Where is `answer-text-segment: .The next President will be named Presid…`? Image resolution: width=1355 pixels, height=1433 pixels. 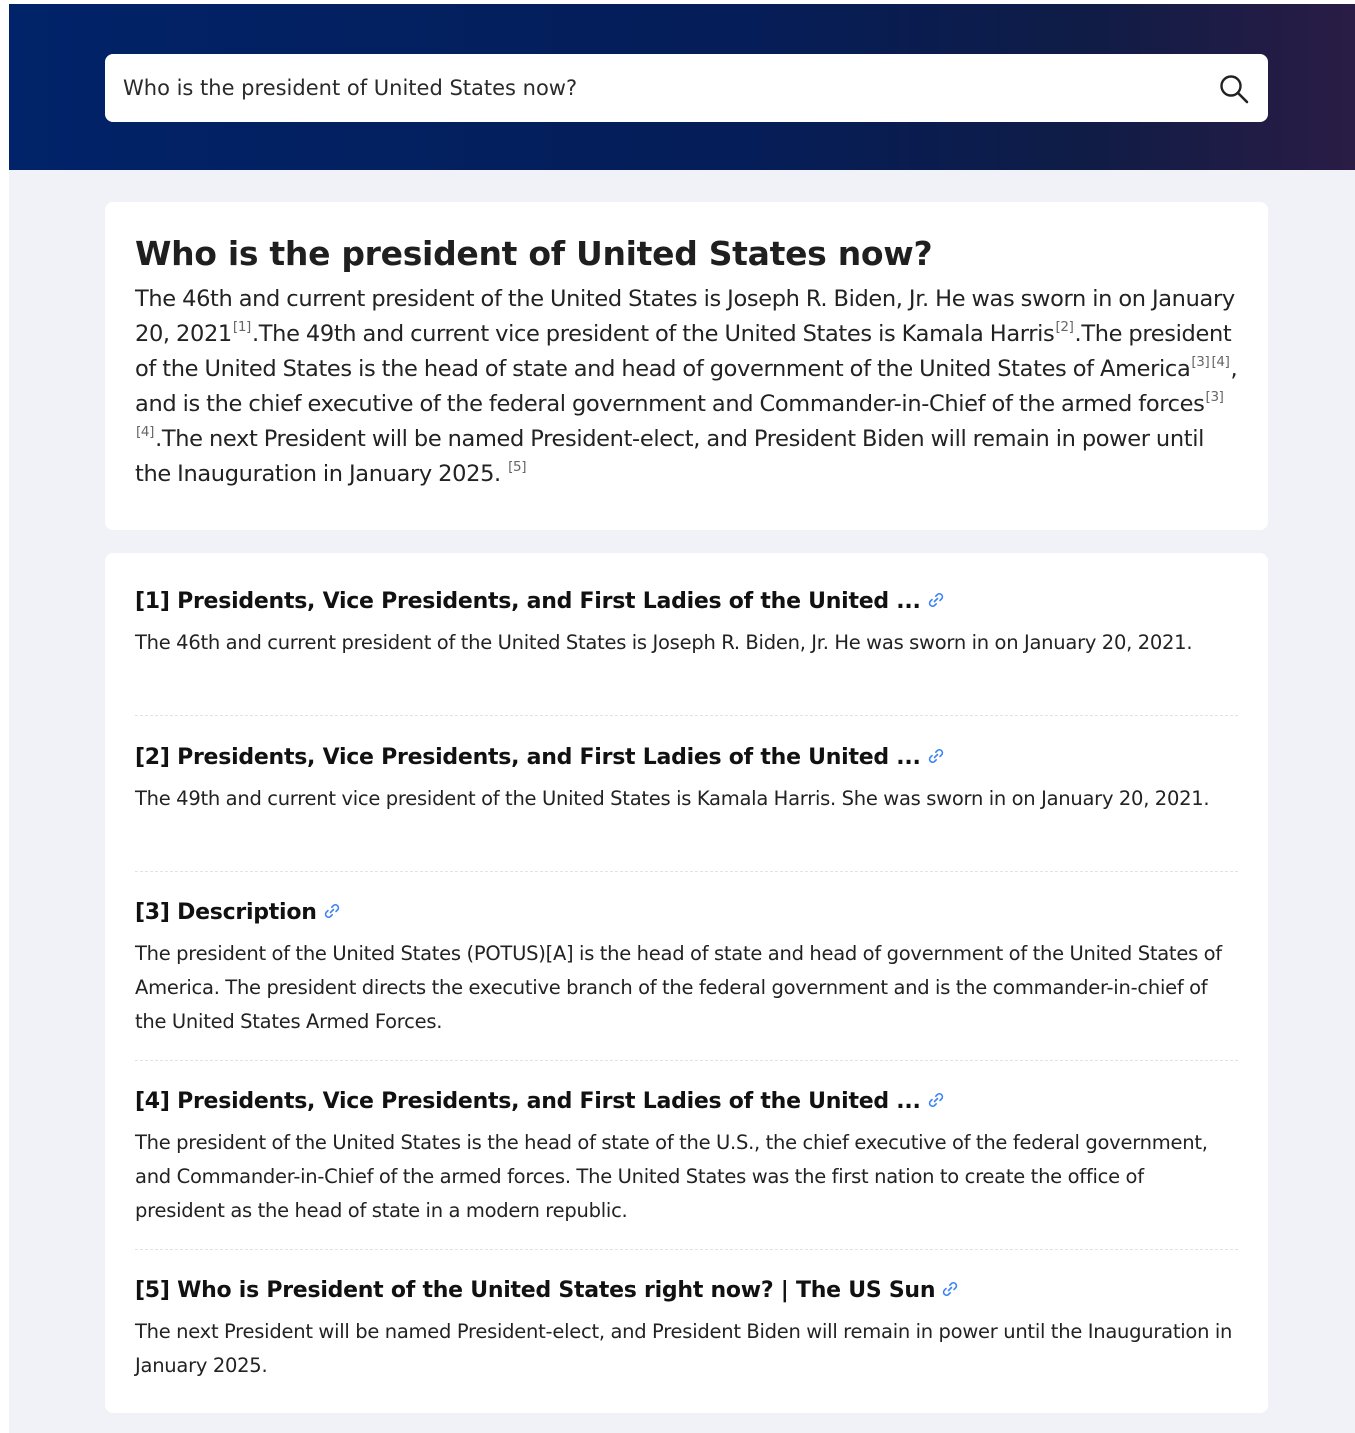
answer-text-segment: .The next President will be named Presid… is located at coordinates (670, 456).